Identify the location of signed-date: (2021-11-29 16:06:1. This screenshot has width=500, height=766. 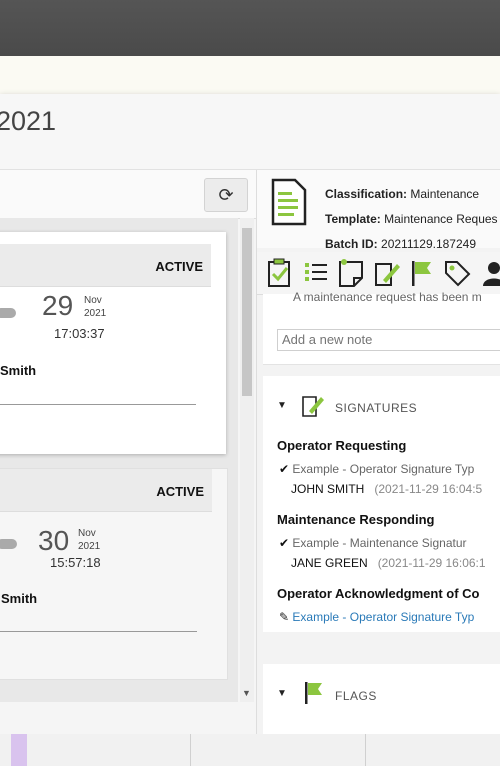
(431, 563).